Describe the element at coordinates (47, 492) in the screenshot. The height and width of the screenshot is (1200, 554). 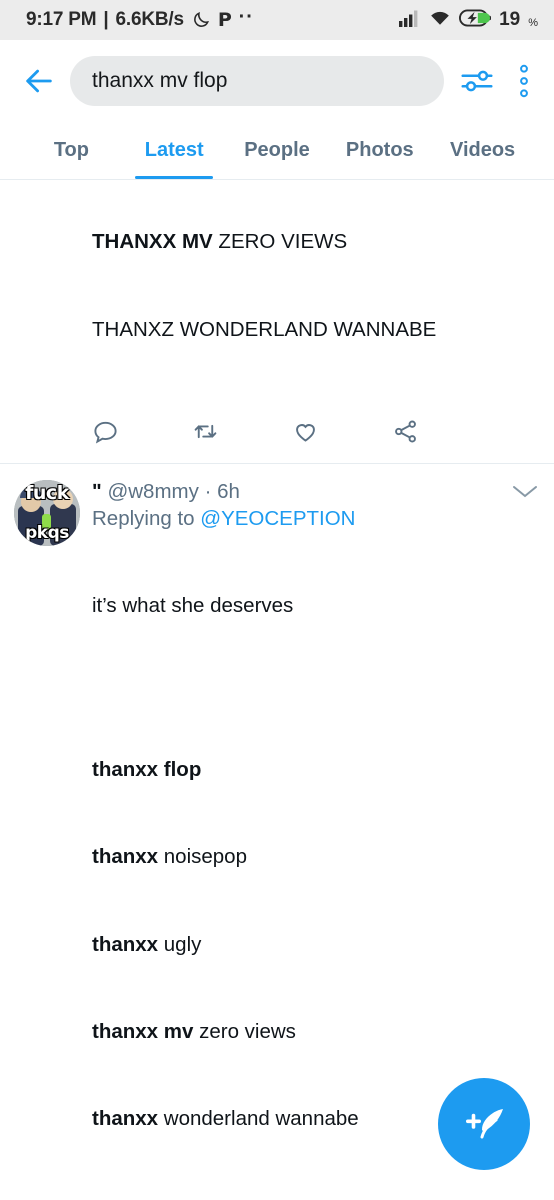
I see `avatar-overlay-top: fuck` at that location.